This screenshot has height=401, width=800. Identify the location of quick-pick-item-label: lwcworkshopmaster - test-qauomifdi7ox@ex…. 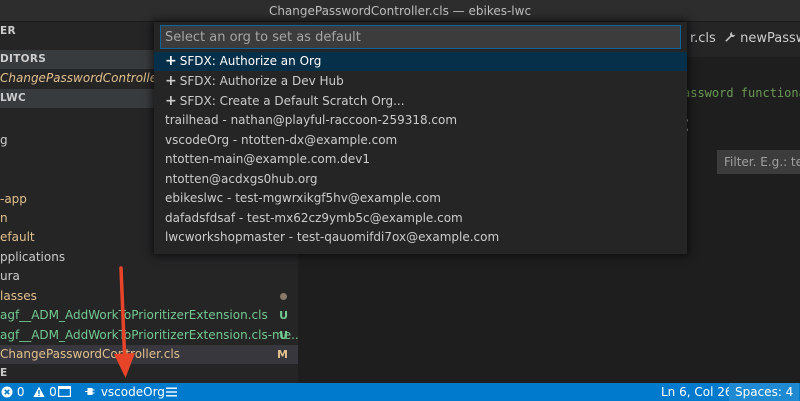
(332, 237).